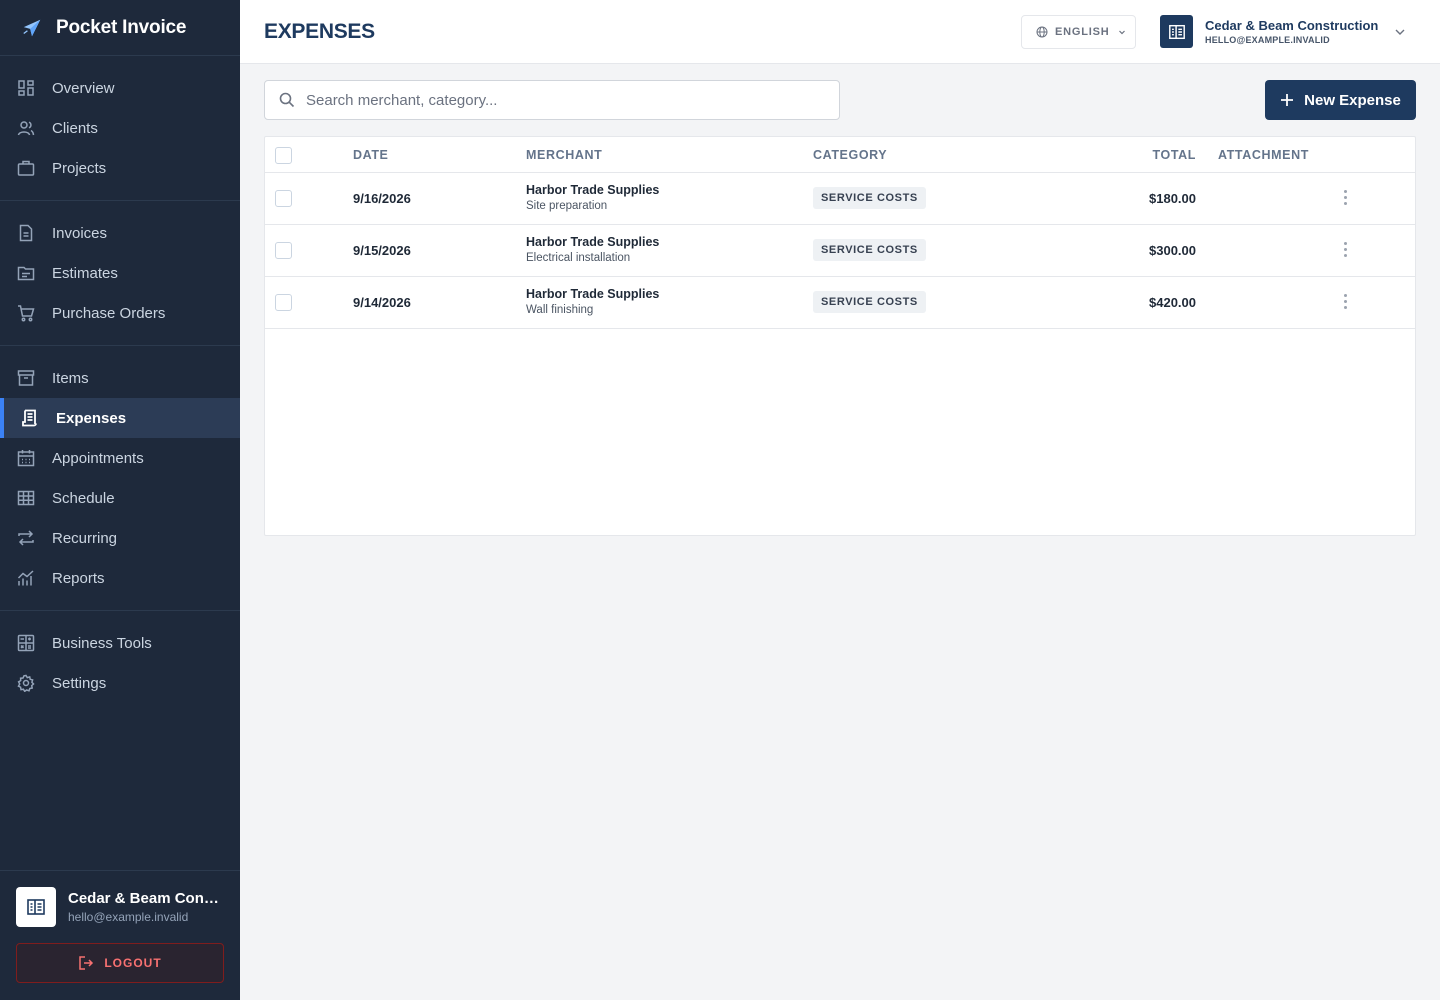 This screenshot has width=1440, height=1000. I want to click on expense-merchant: Harbor Trade Supplies Site preparation, so click(592, 197).